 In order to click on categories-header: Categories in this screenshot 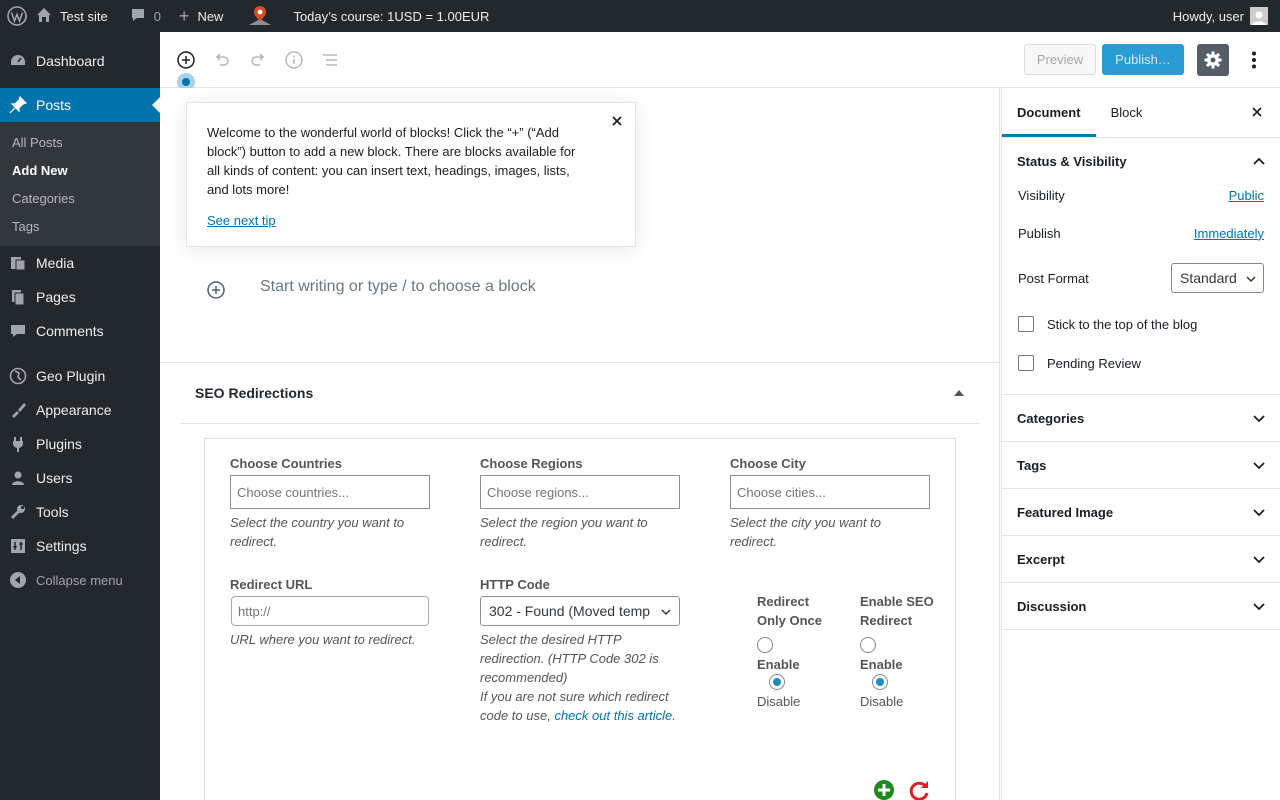, I will do `click(1141, 418)`.